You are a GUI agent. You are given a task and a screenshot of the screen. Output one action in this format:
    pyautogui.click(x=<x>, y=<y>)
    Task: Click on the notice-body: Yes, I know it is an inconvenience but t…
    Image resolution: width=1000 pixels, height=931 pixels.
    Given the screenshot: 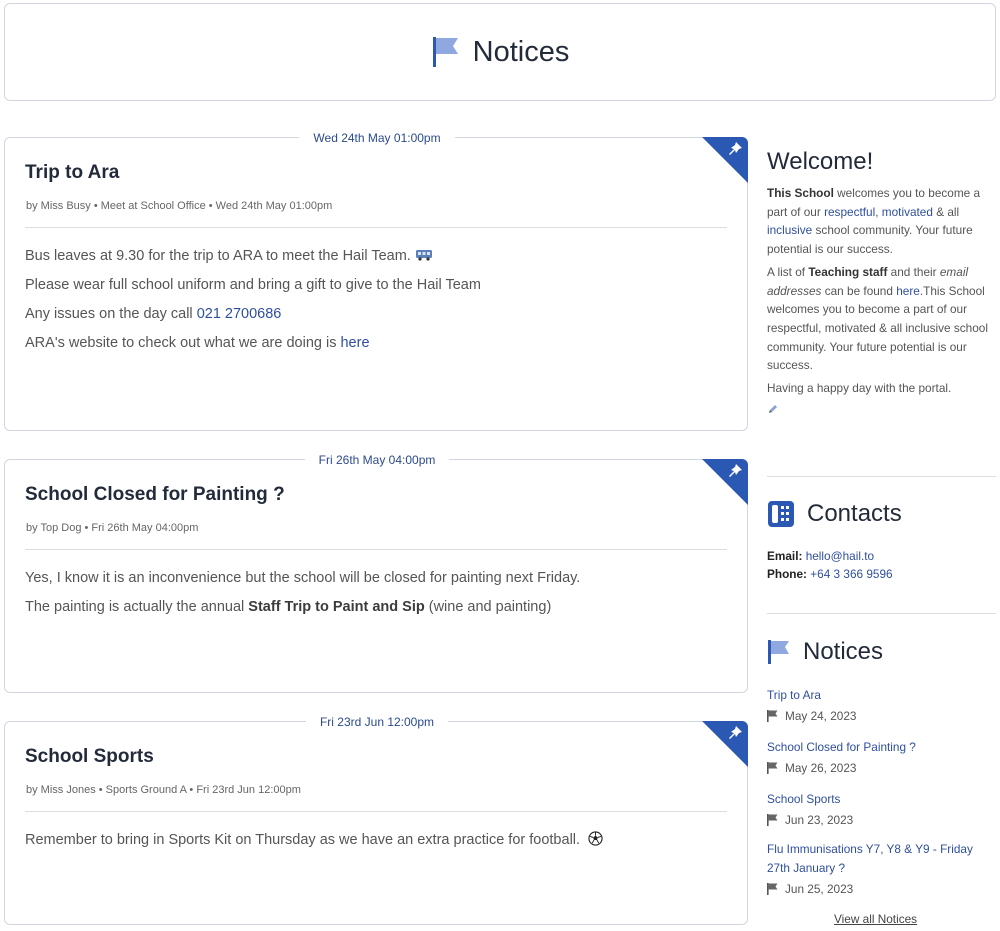 What is the action you would take?
    pyautogui.click(x=376, y=593)
    